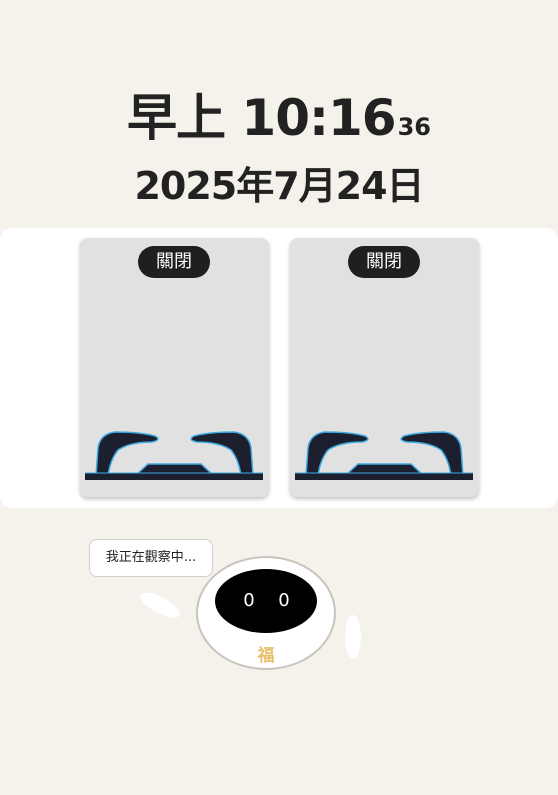 This screenshot has width=558, height=795. What do you see at coordinates (414, 127) in the screenshot?
I see `clock-seconds: 36` at bounding box center [414, 127].